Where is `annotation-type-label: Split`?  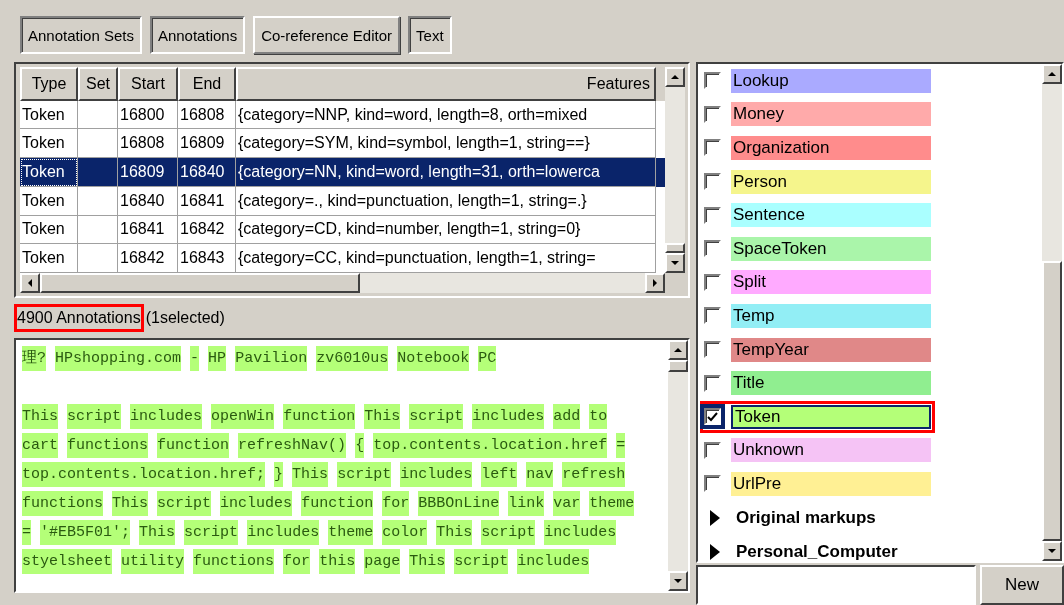 annotation-type-label: Split is located at coordinates (831, 282).